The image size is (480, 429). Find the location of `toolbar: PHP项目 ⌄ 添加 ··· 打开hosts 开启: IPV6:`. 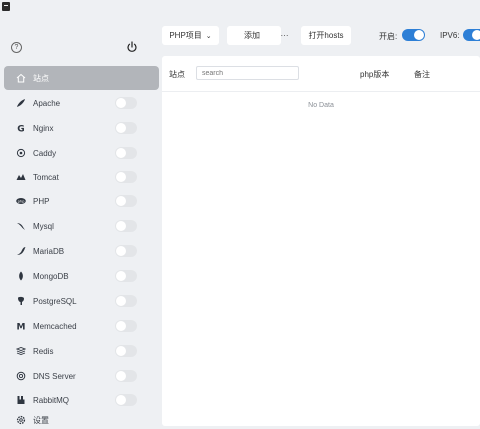

toolbar: PHP项目 ⌄ 添加 ··· 打开hosts 开启: IPV6: is located at coordinates (321, 36).